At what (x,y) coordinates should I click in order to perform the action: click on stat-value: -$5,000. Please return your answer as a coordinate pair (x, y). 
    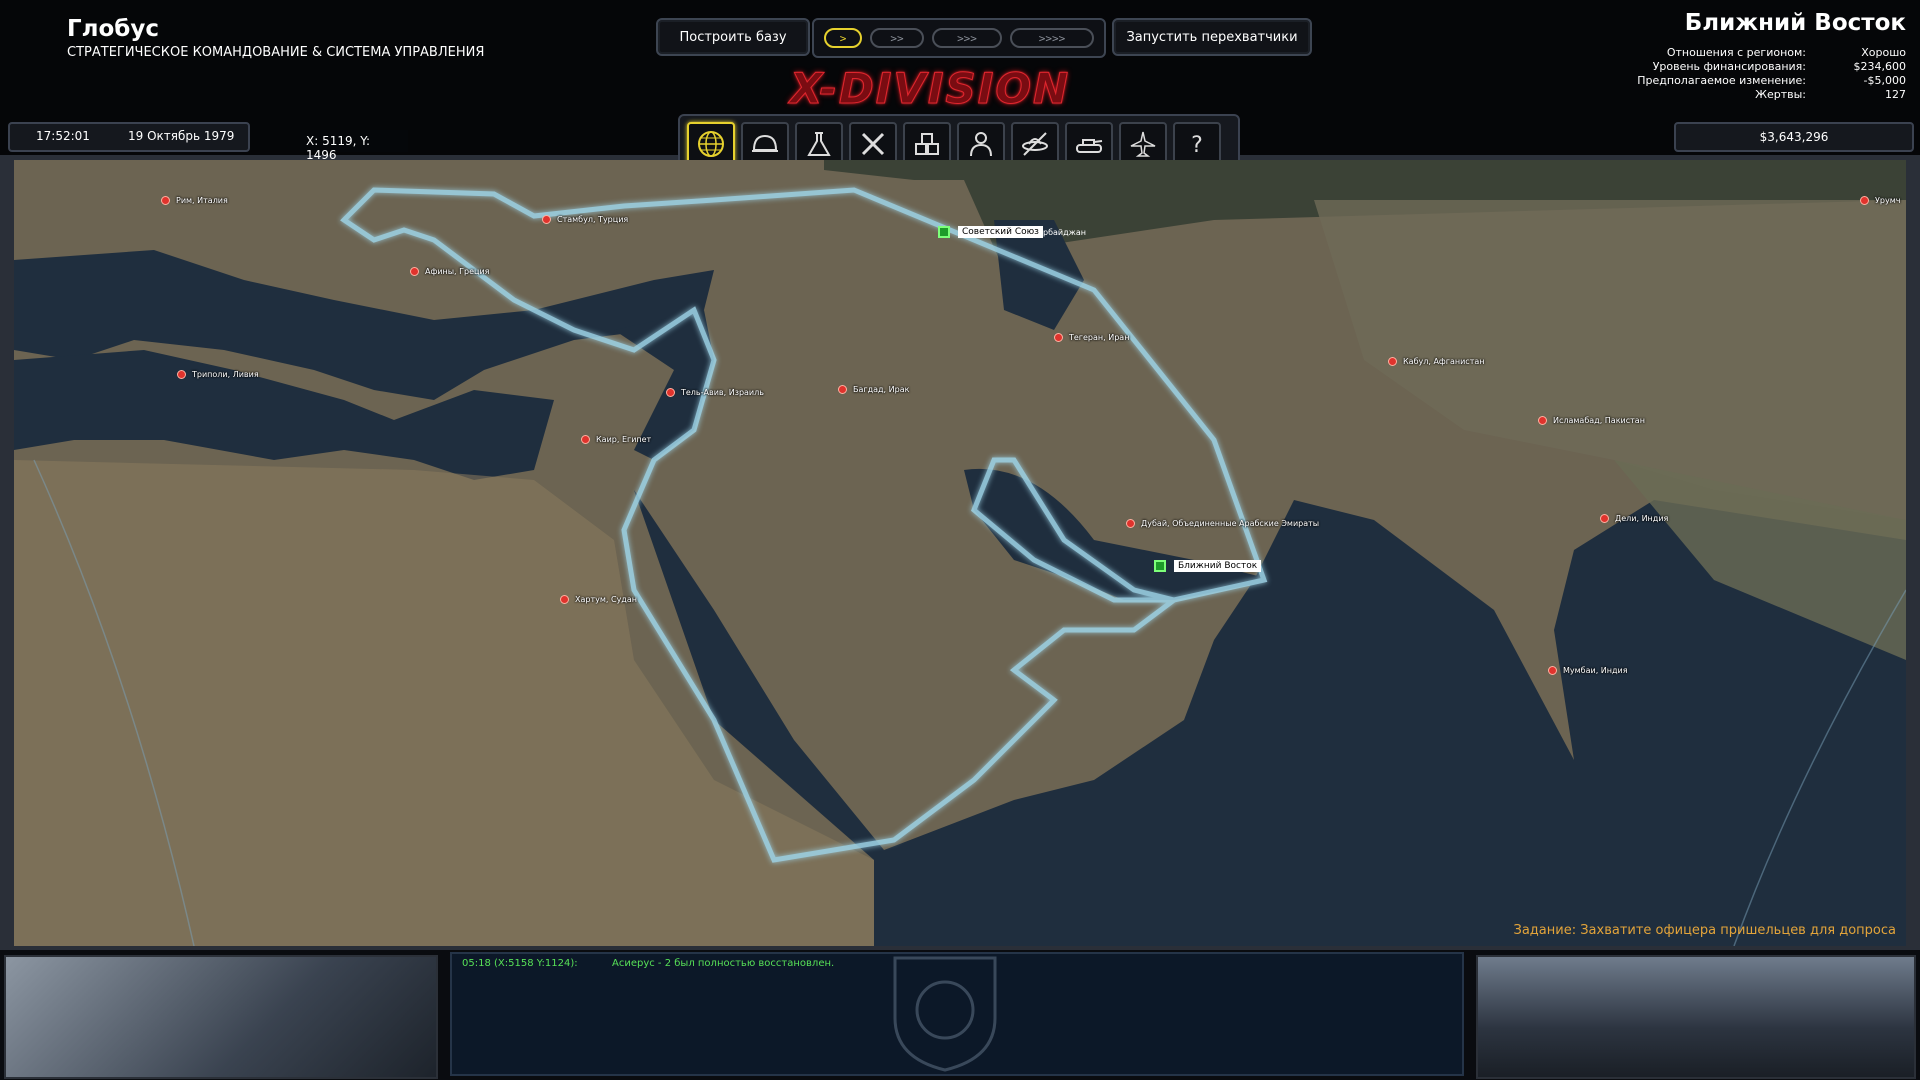
    Looking at the image, I should click on (1884, 80).